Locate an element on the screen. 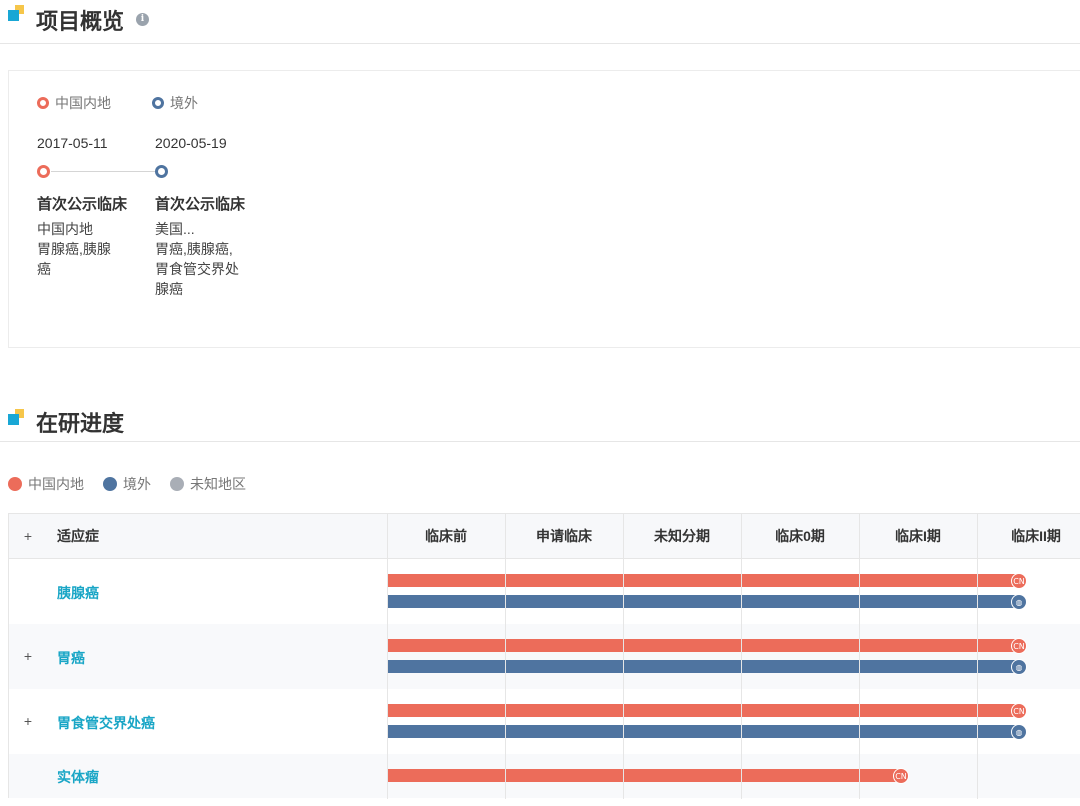  stage-header: 临床前 is located at coordinates (446, 536).